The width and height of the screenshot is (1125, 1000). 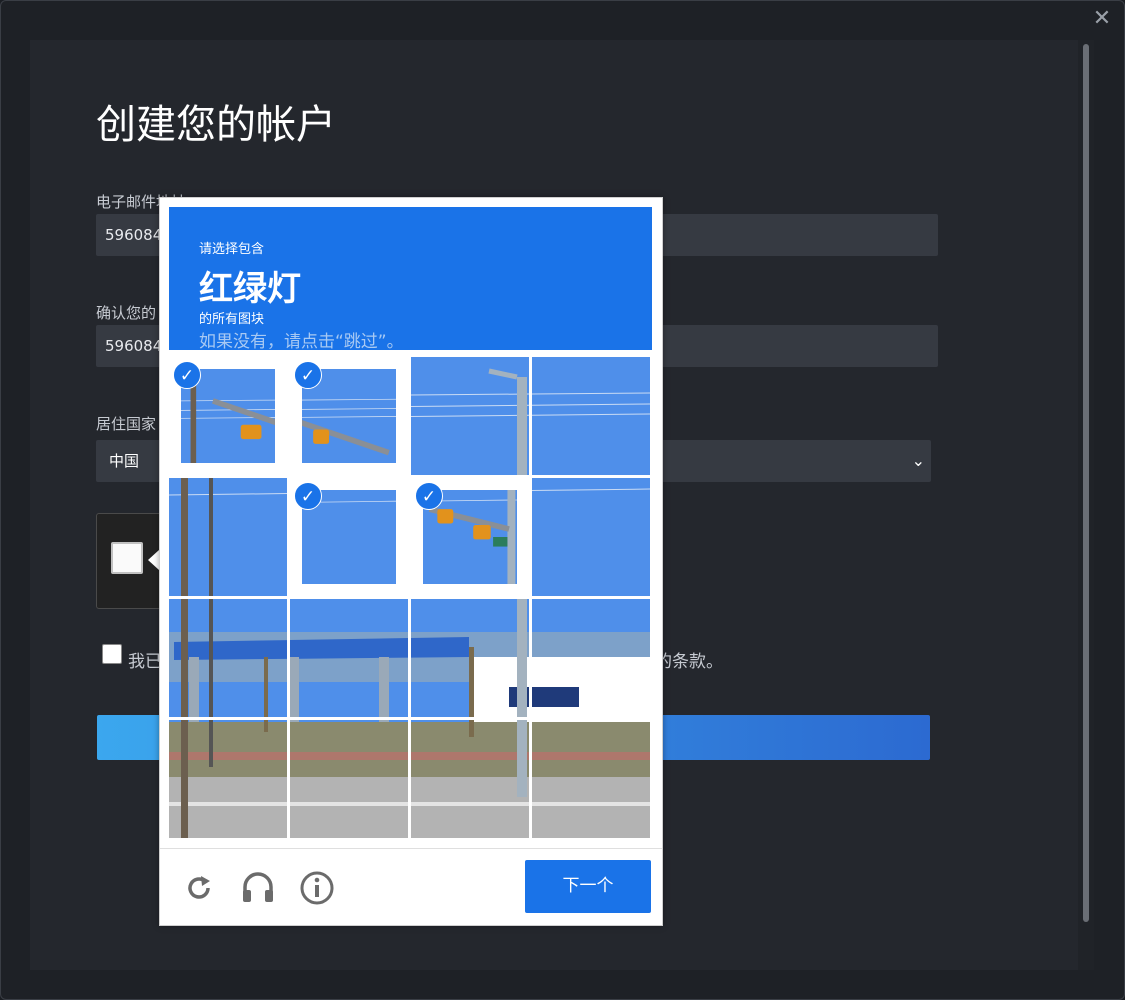 What do you see at coordinates (1086, 483) in the screenshot?
I see `scrollbar-thumb` at bounding box center [1086, 483].